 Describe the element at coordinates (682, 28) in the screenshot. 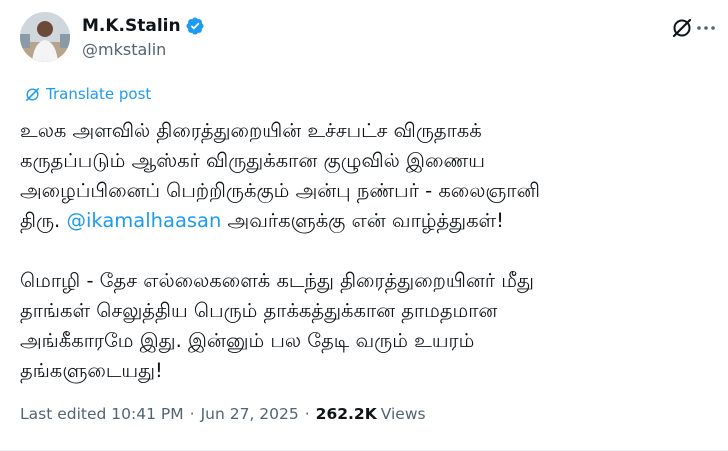

I see `grok-icon` at that location.